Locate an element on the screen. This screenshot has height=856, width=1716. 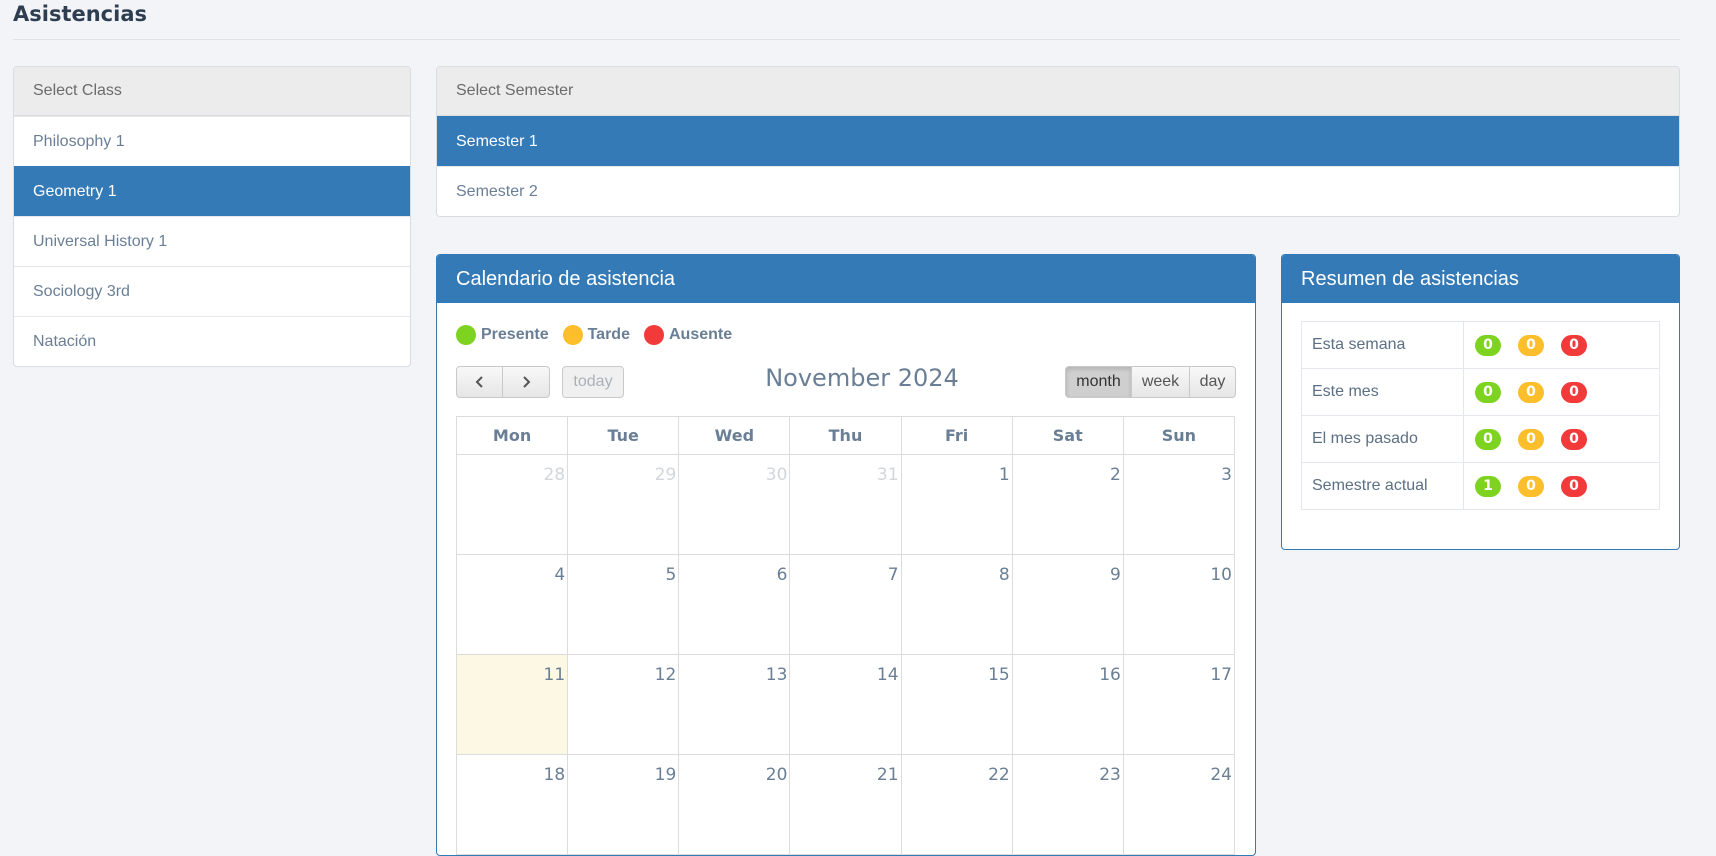
week-view-button: week is located at coordinates (1161, 382).